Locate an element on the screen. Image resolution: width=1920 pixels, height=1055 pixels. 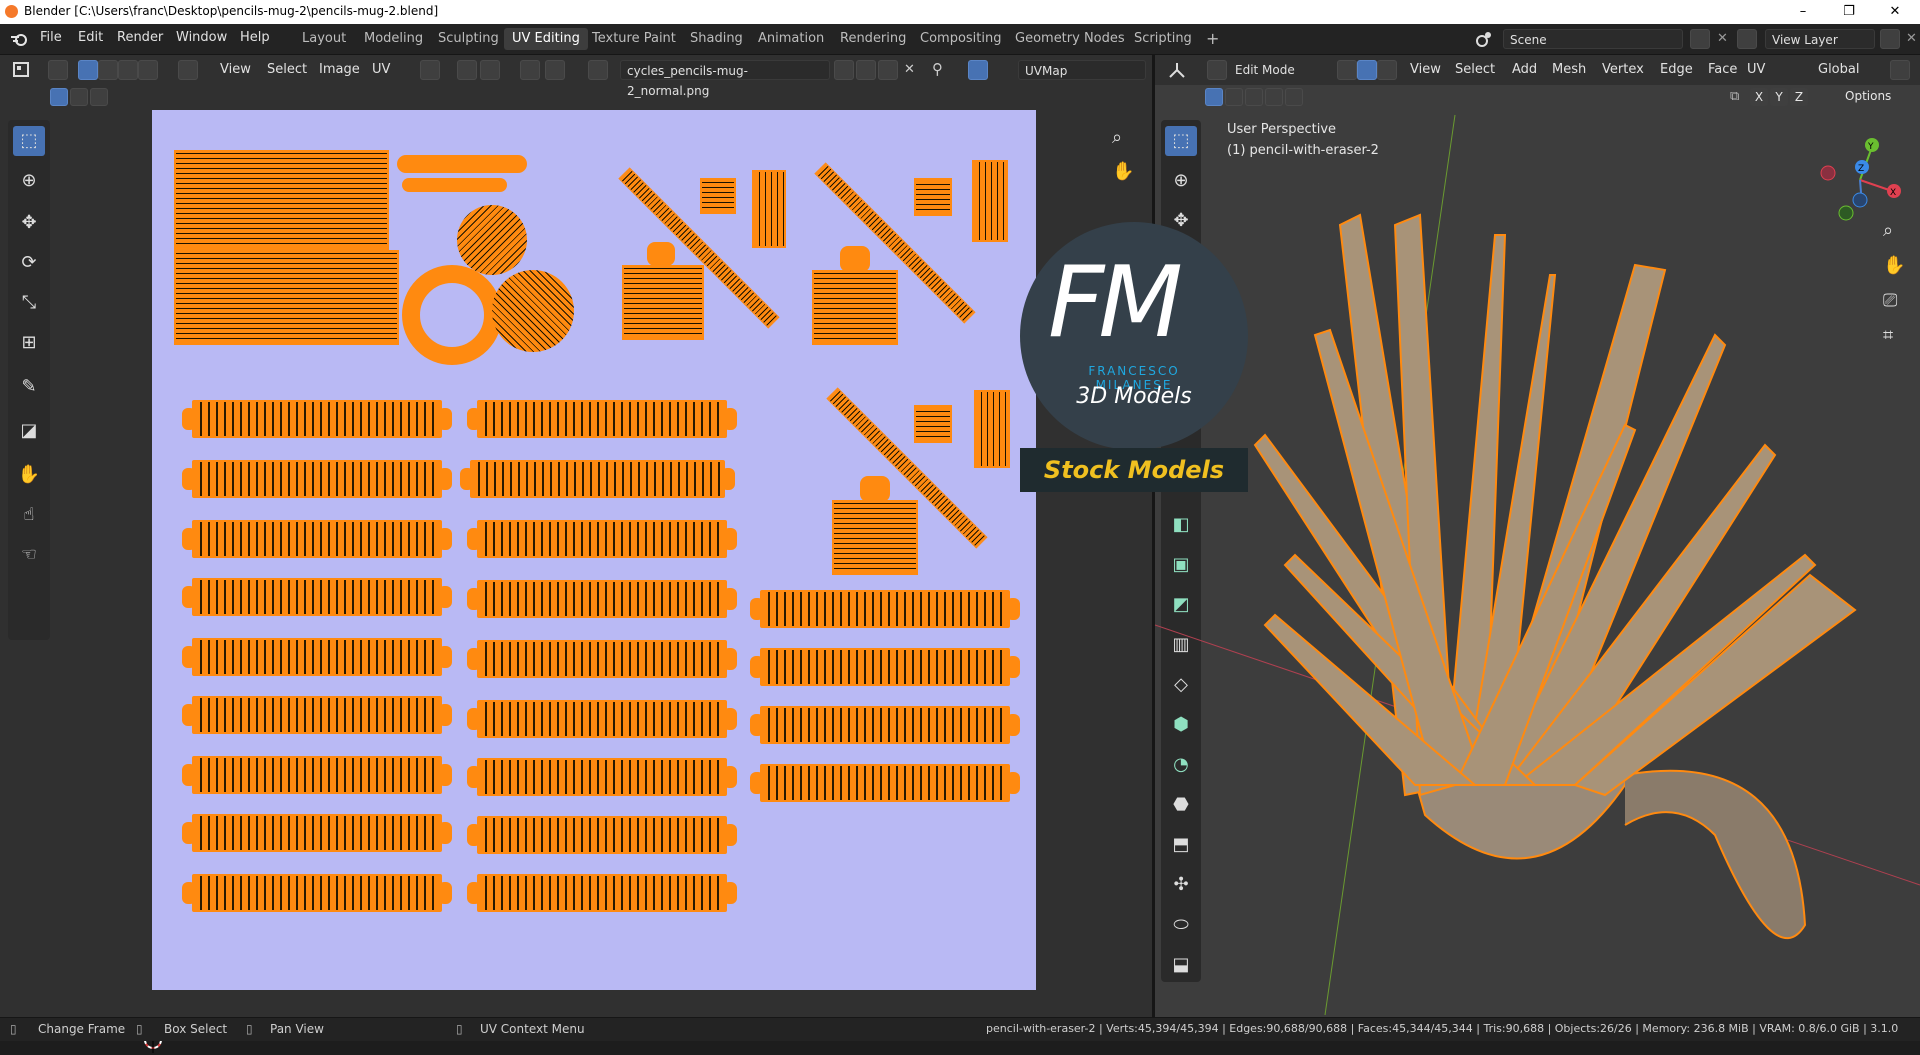
select-mode-extend-icon is located at coordinates (79, 97).